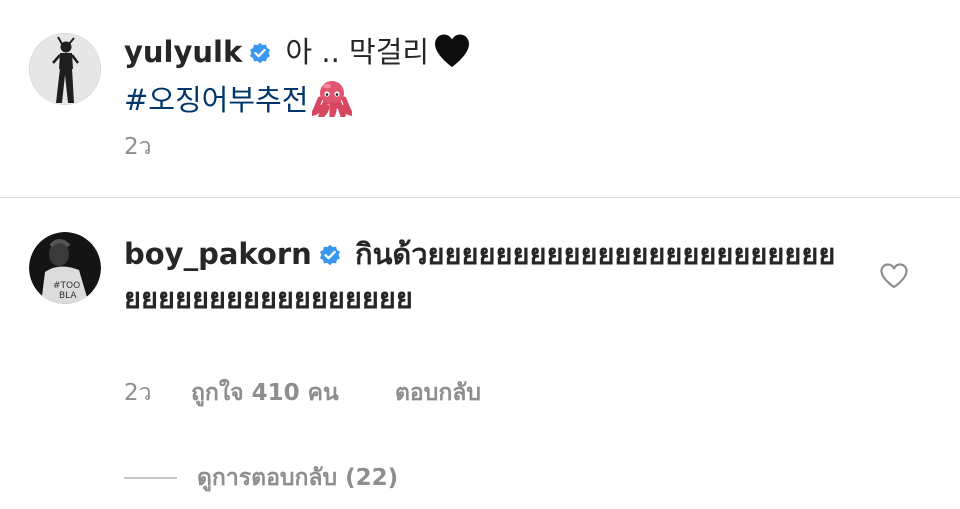 Image resolution: width=960 pixels, height=509 pixels. I want to click on reply-button: ตอบกลับ, so click(438, 393).